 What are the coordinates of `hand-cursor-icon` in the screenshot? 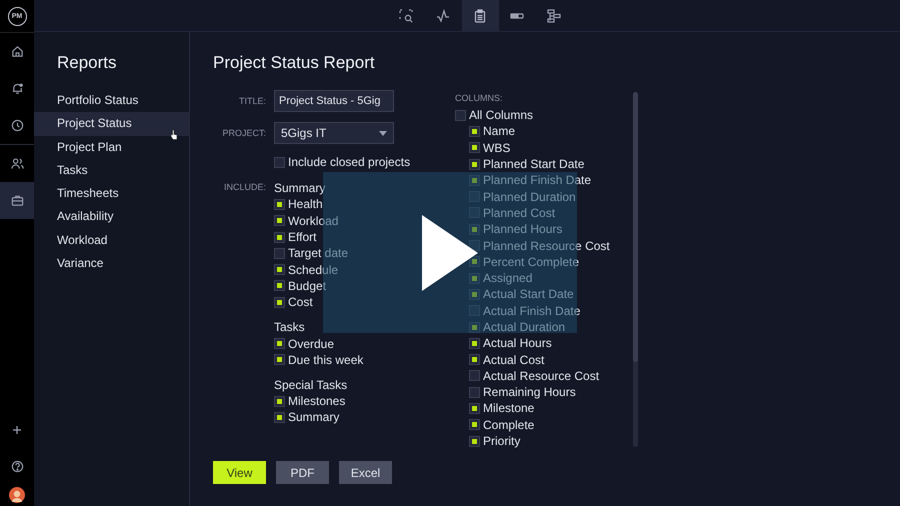 It's located at (174, 134).